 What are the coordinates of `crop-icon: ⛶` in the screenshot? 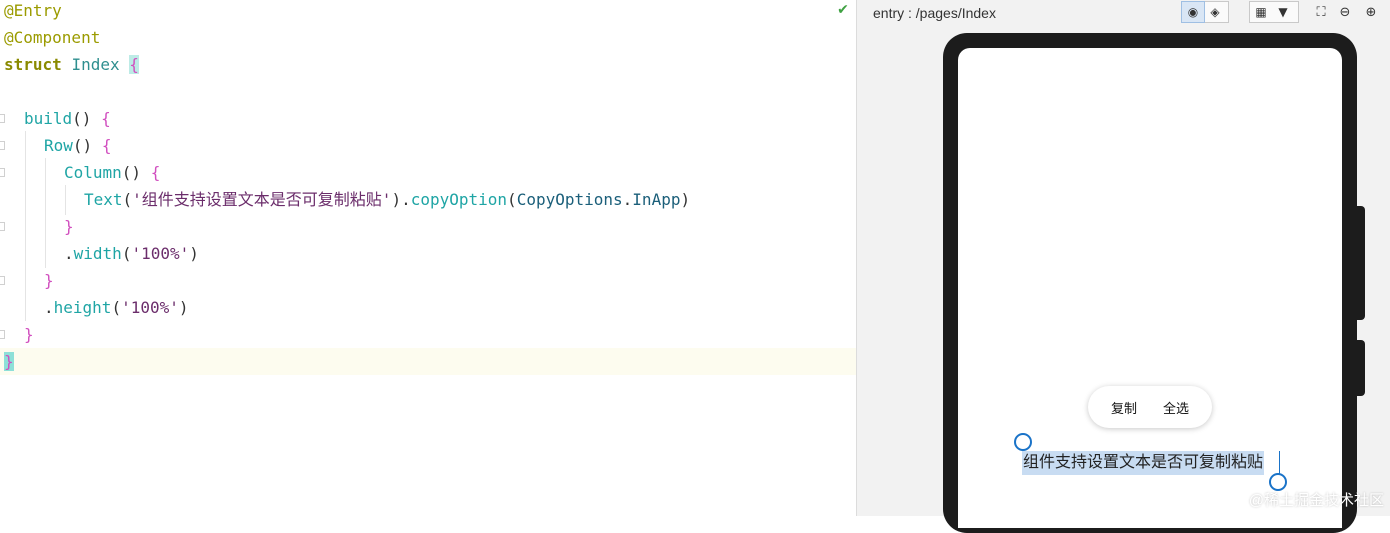 It's located at (1321, 12).